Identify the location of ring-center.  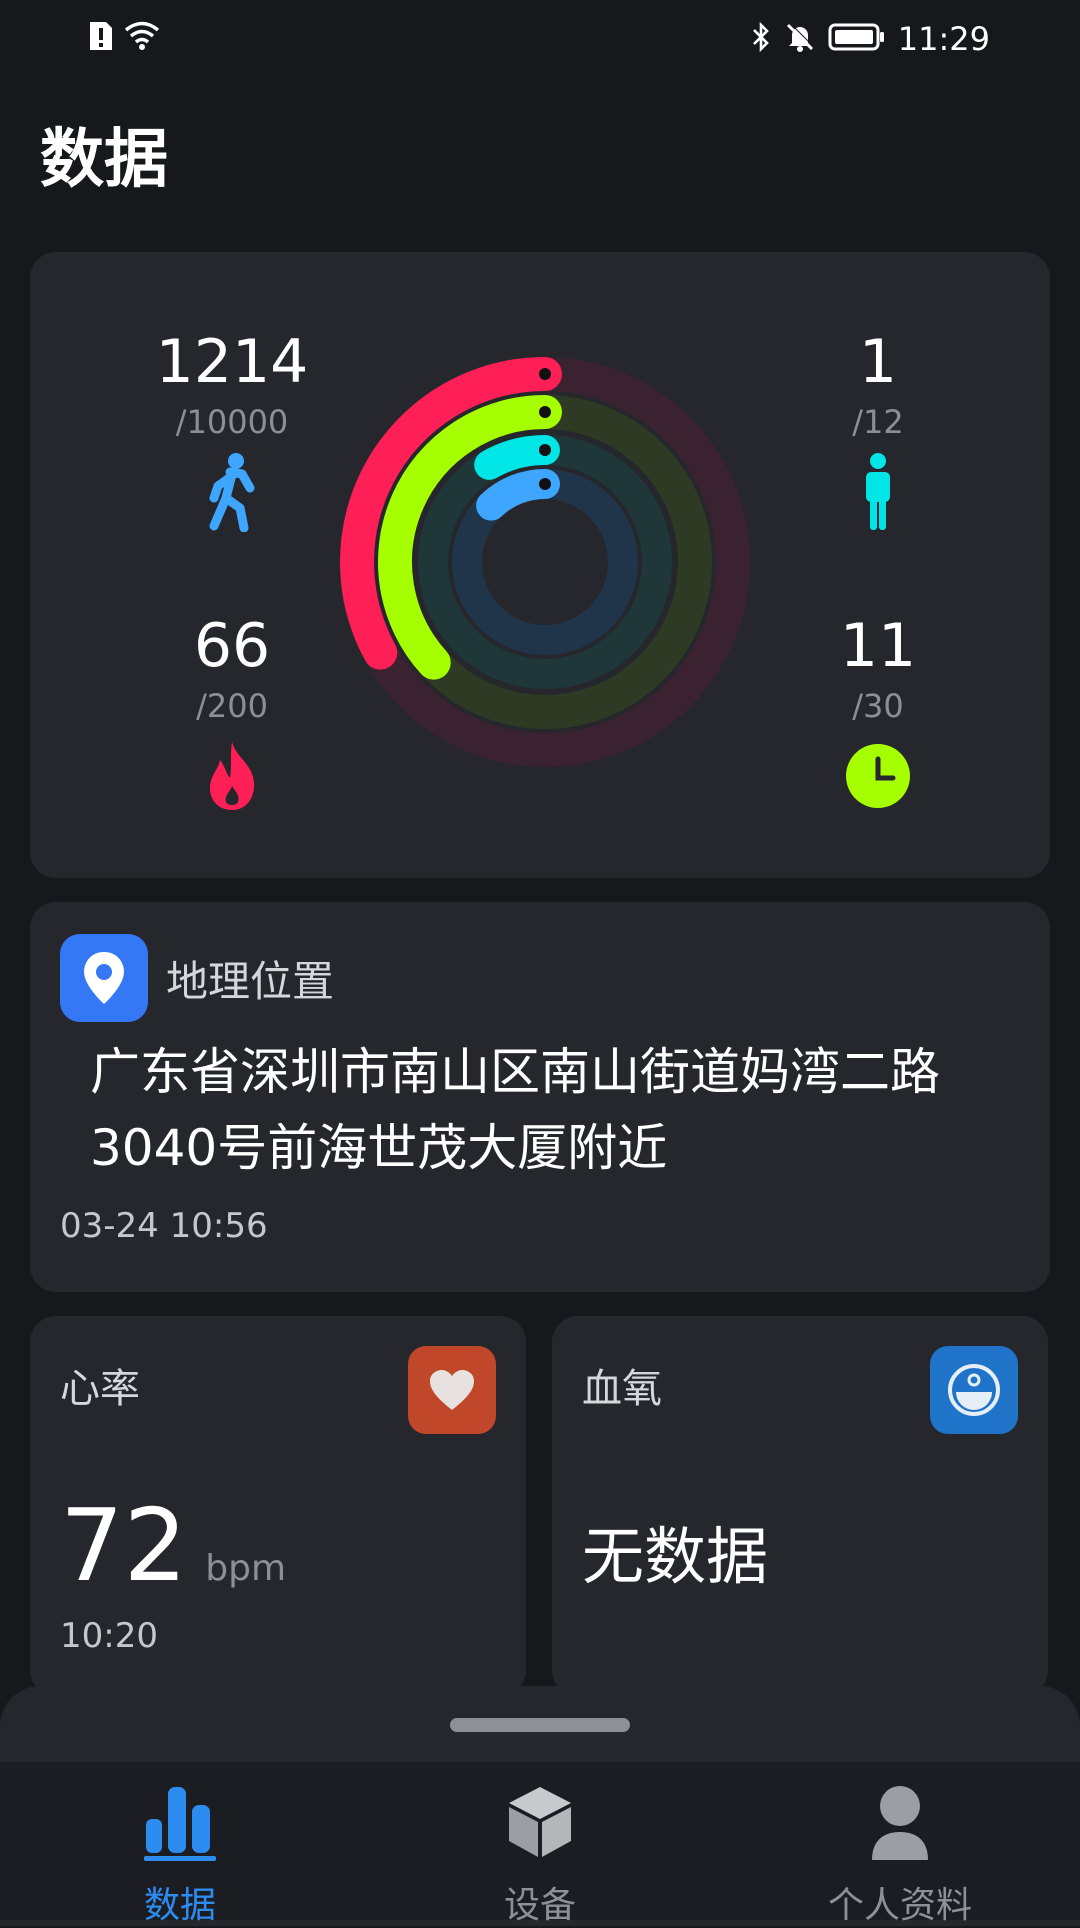
(545, 562).